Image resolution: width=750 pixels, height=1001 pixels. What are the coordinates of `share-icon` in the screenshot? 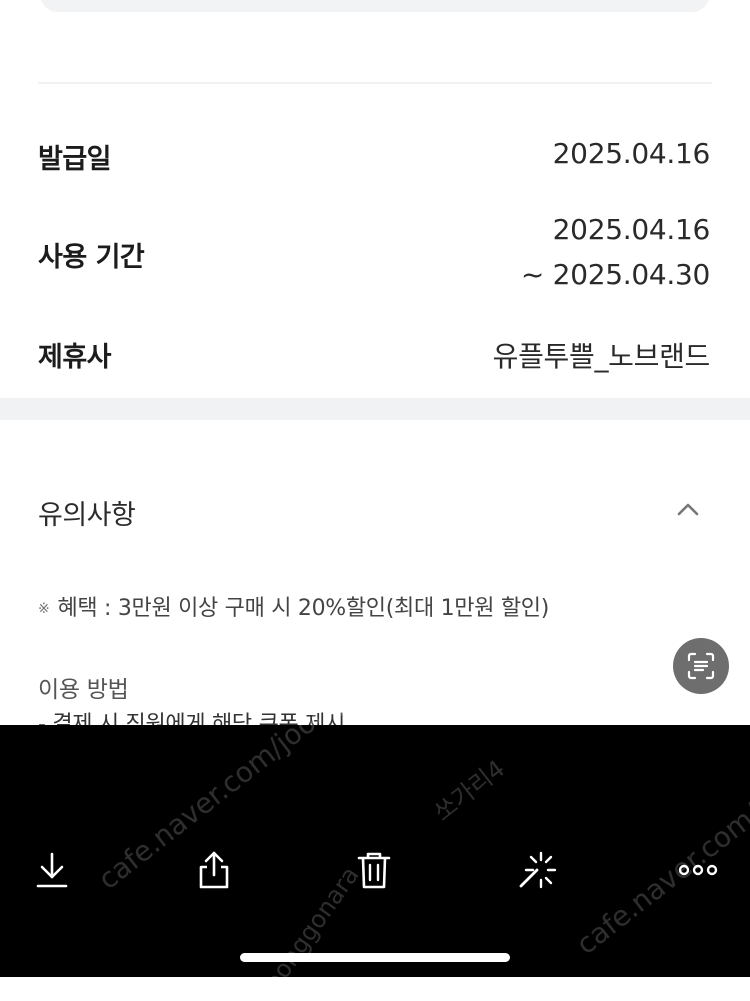 It's located at (214, 870).